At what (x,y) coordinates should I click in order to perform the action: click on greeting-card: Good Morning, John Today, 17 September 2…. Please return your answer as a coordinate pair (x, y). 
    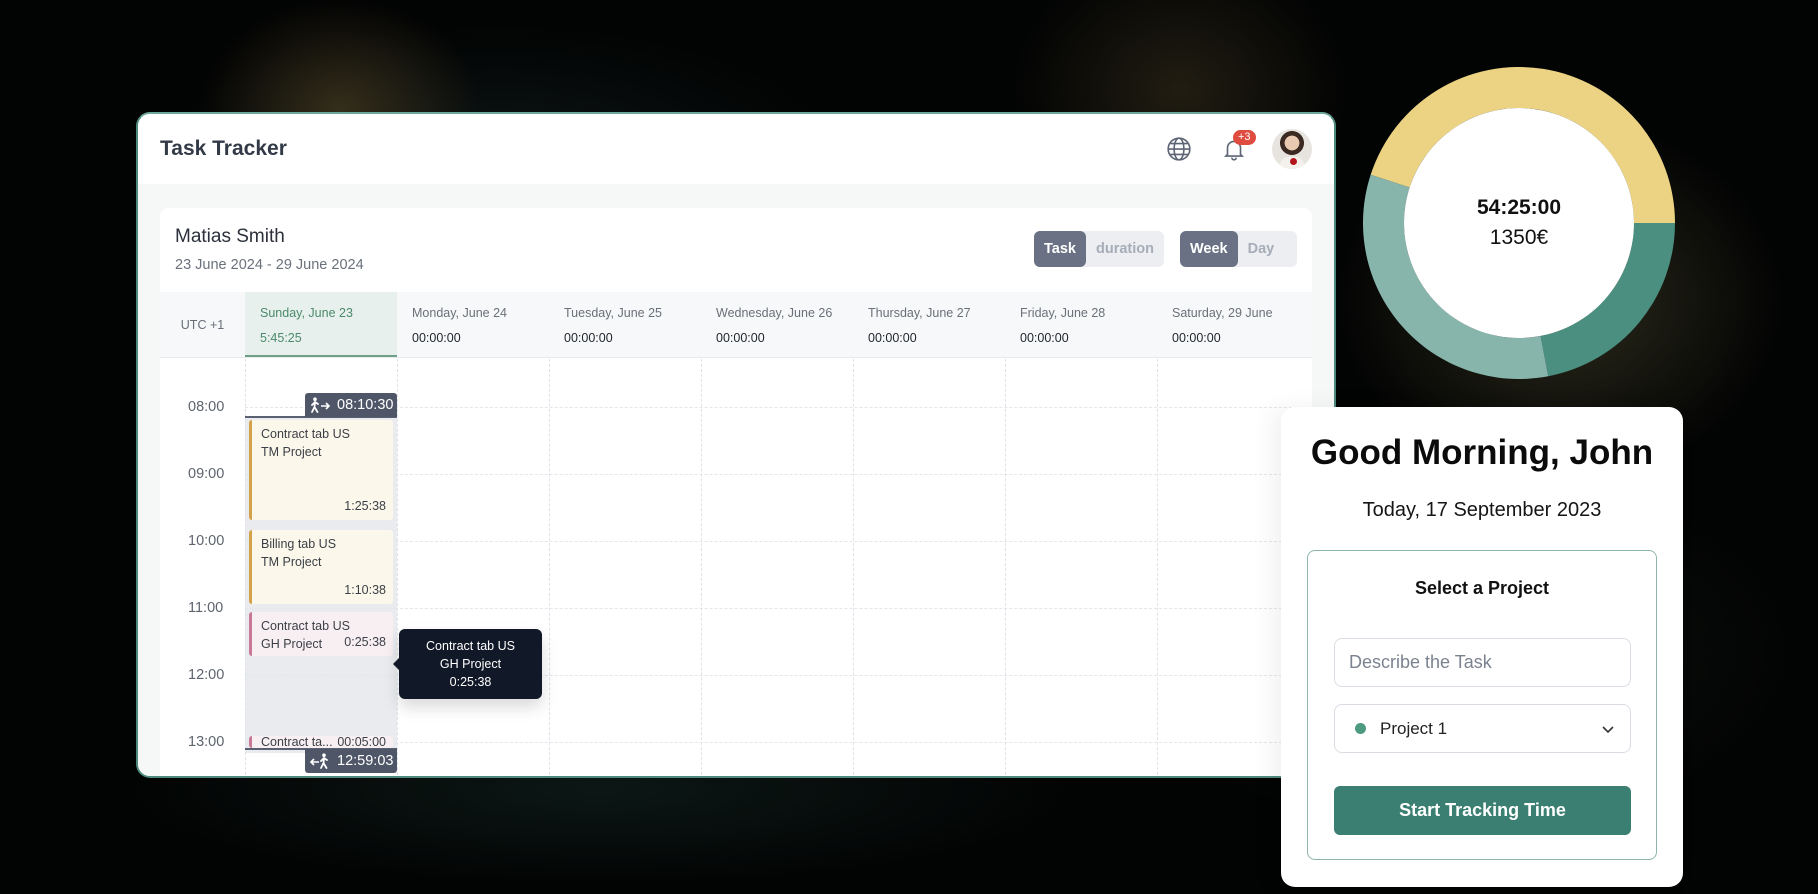
    Looking at the image, I should click on (1482, 647).